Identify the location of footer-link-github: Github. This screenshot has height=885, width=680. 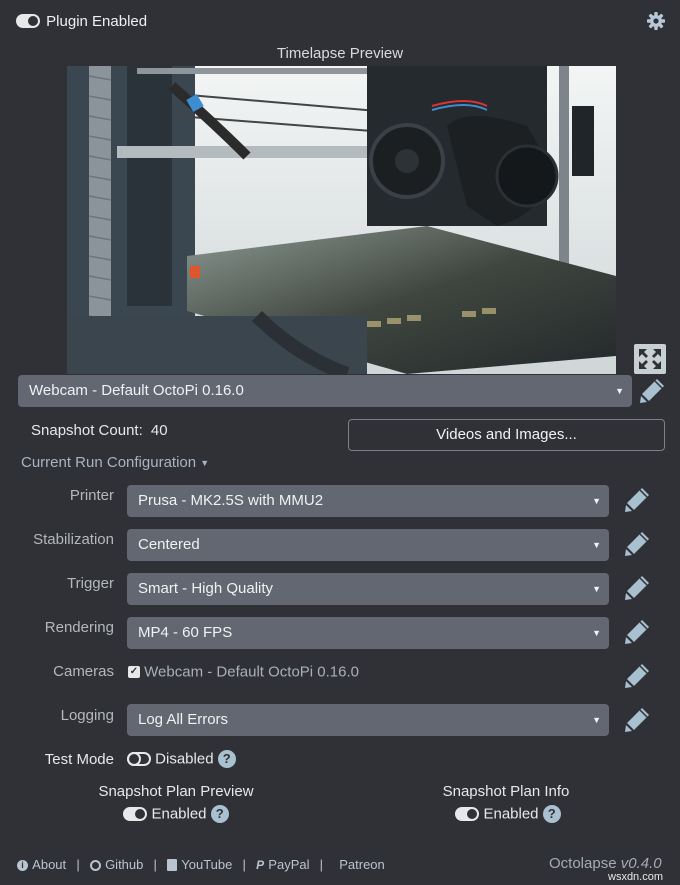
(117, 864).